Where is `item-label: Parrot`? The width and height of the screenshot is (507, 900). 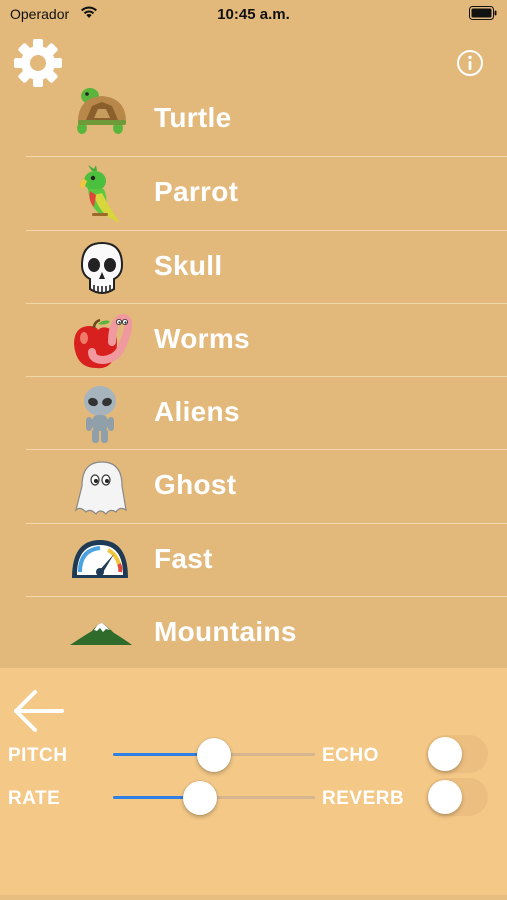
item-label: Parrot is located at coordinates (196, 192).